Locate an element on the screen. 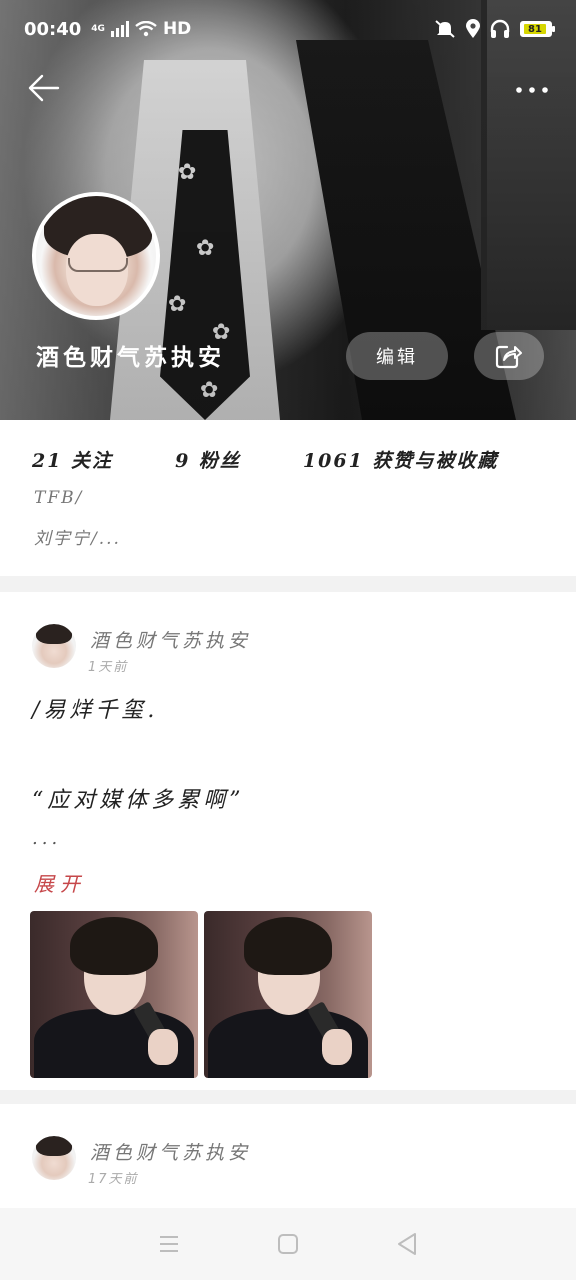 This screenshot has width=576, height=1280. mute-icon is located at coordinates (445, 29).